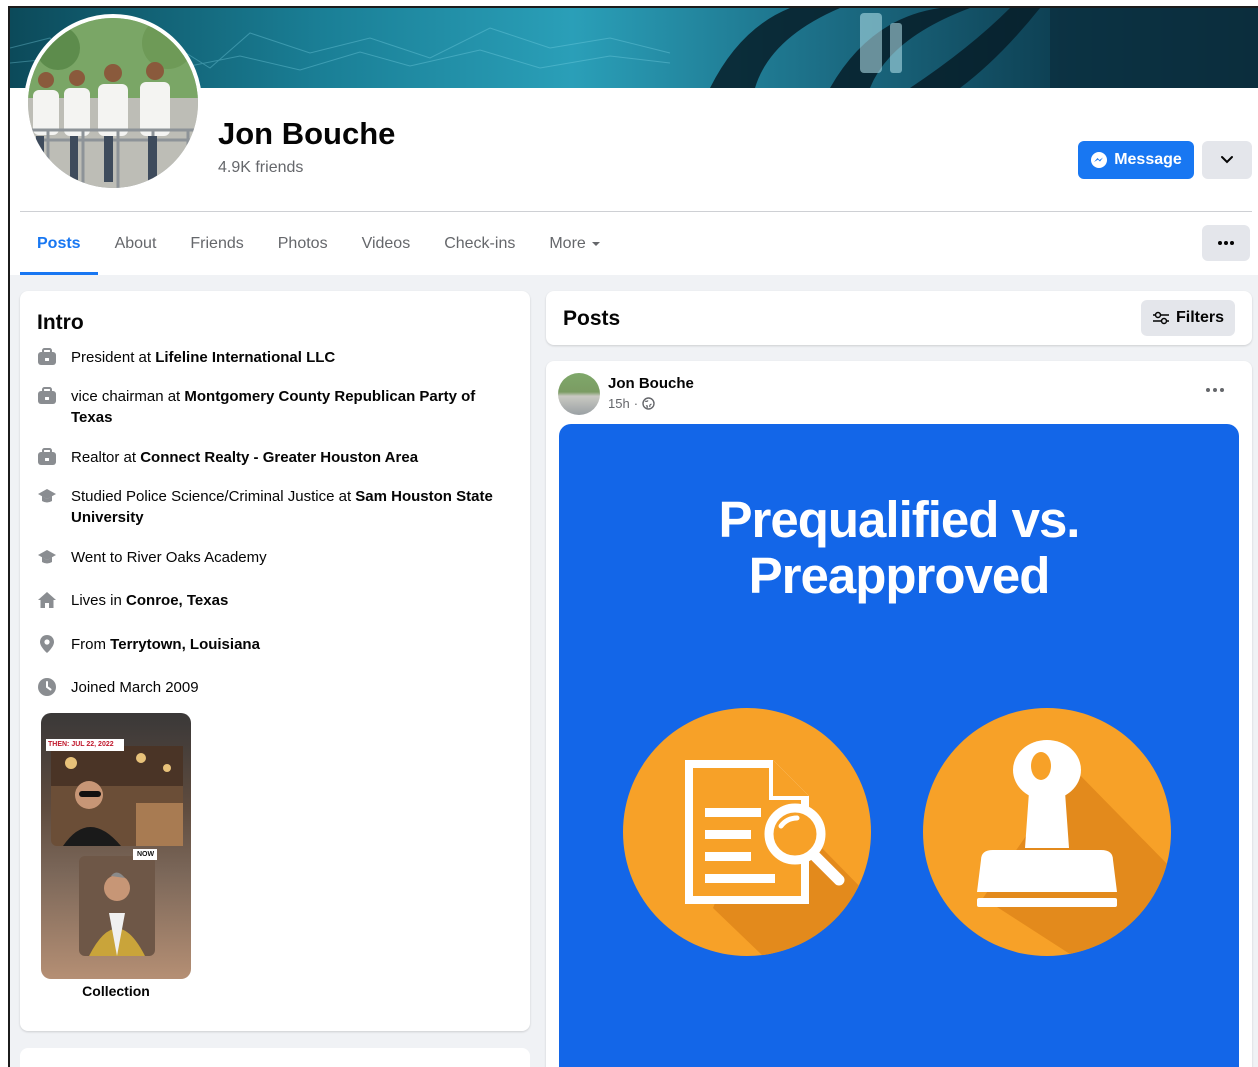  I want to click on posts-header-card: Posts Filters, so click(899, 318).